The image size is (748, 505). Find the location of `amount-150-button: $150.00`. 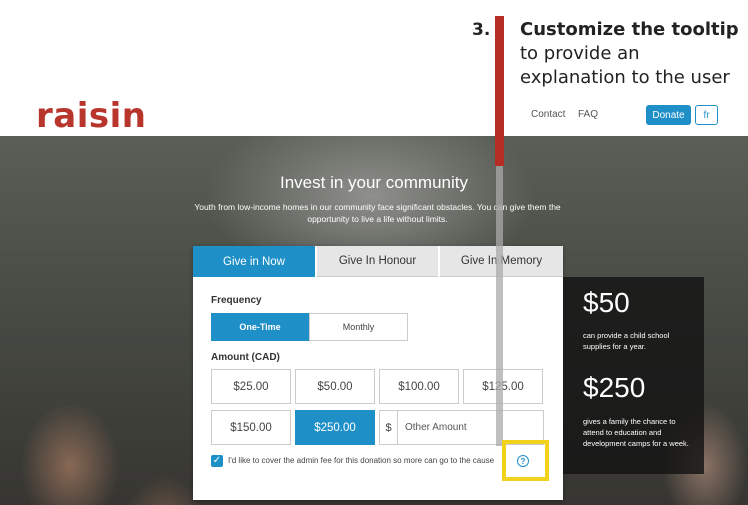

amount-150-button: $150.00 is located at coordinates (251, 427).